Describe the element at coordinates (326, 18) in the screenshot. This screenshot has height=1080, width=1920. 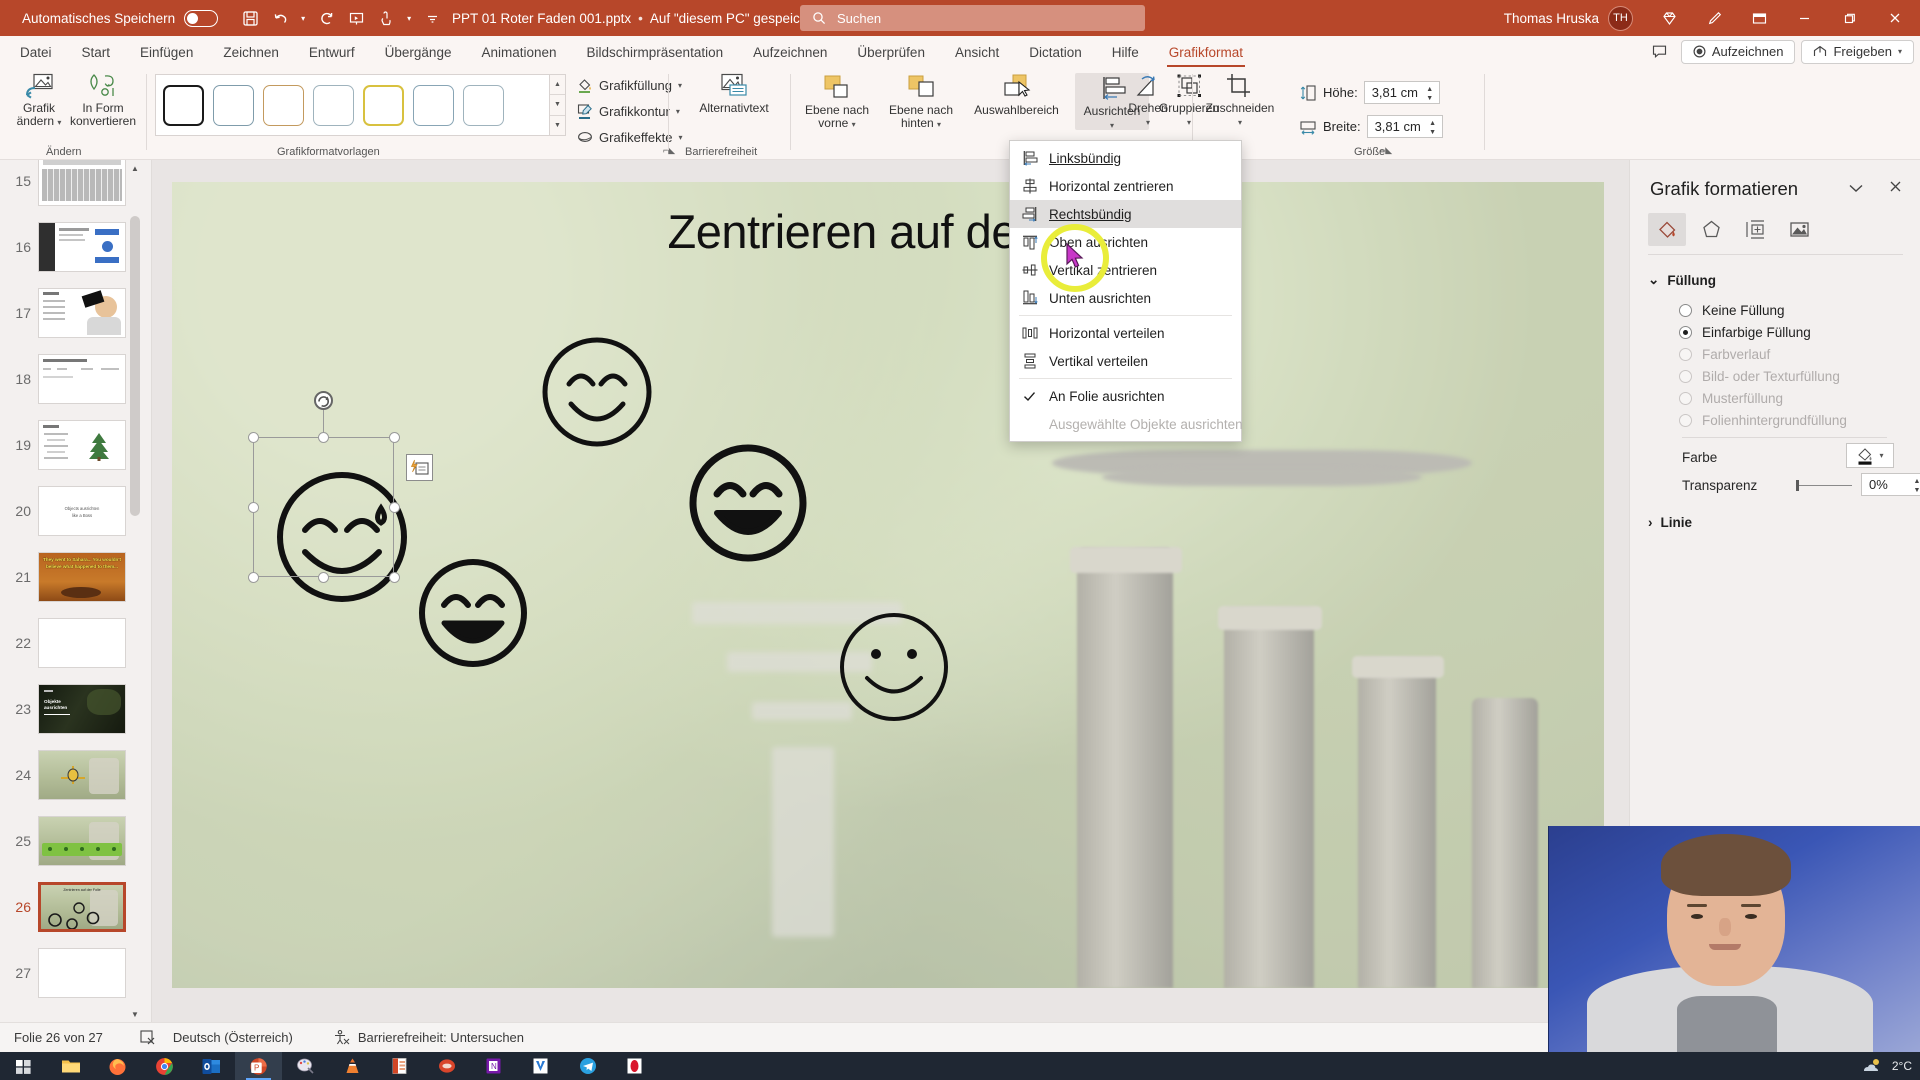
I see `redo-icon` at that location.